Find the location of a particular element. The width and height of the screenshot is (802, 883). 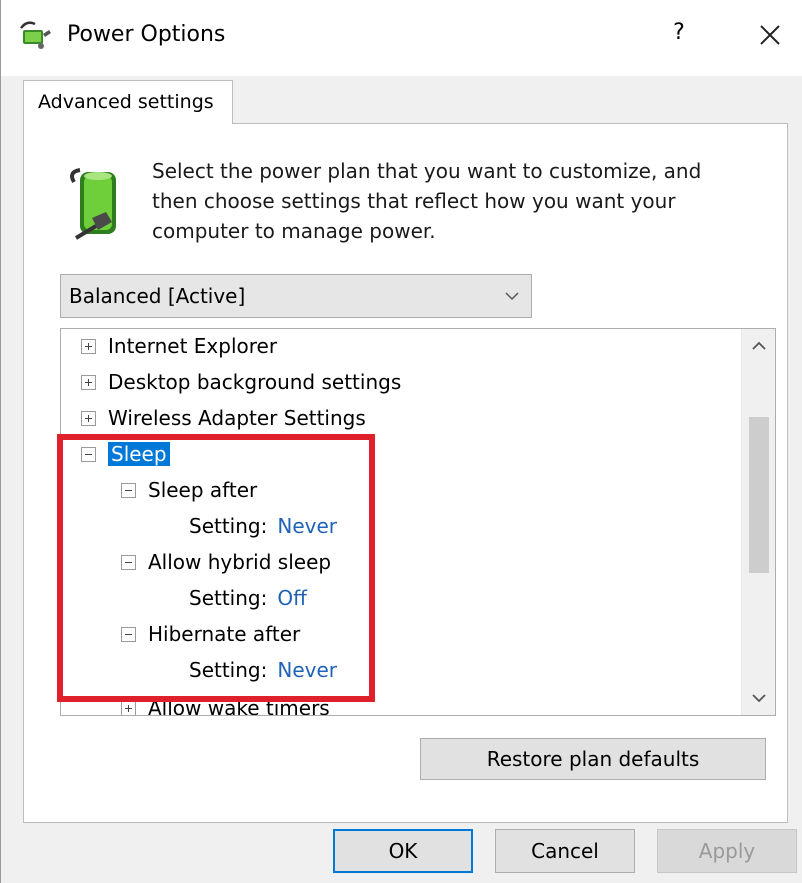

cancel-button: Cancel is located at coordinates (565, 851).